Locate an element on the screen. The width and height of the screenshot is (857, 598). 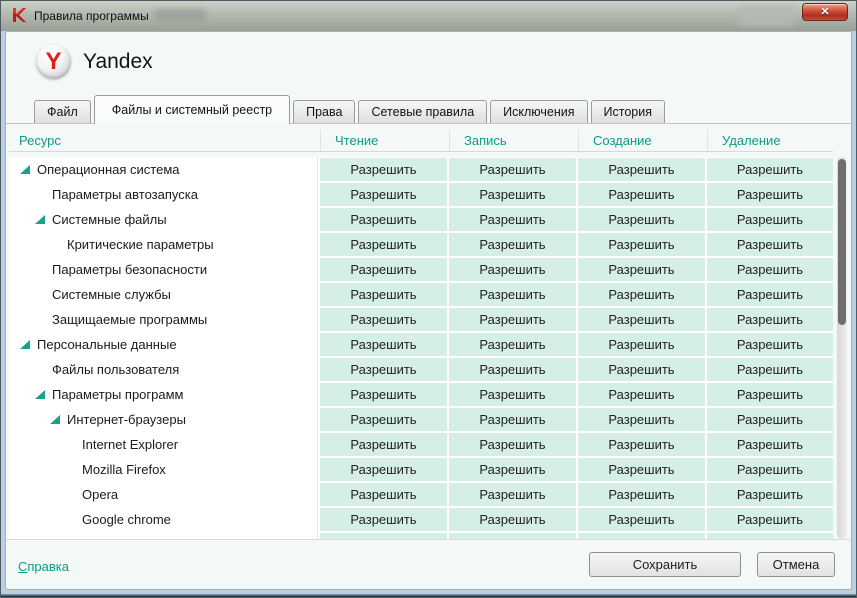
tree-cell: Параметры безопасности is located at coordinates (163, 269).